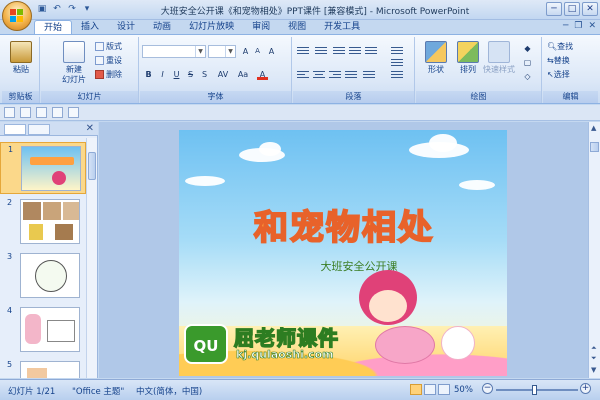 The image size is (600, 400). Describe the element at coordinates (108, 75) in the screenshot. I see `delete-button: 删除` at that location.